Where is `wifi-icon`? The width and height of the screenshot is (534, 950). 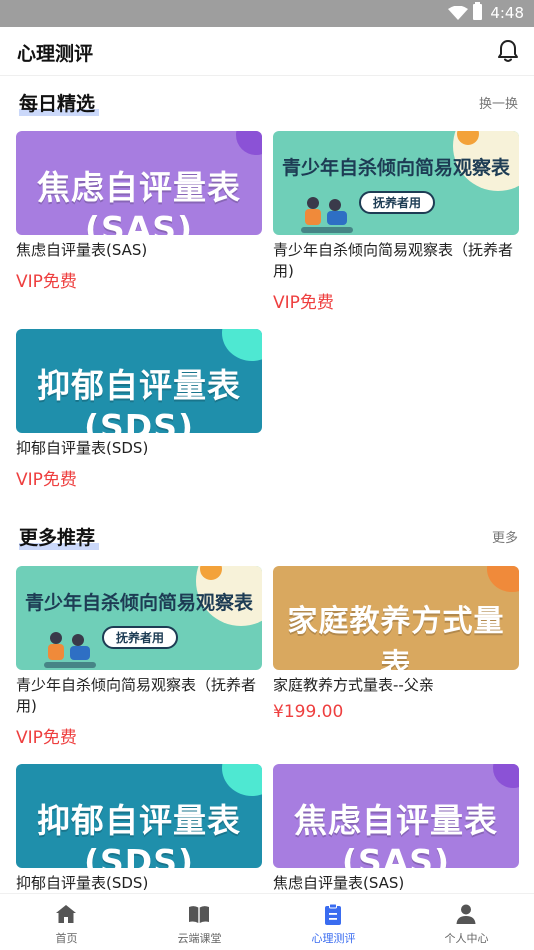 wifi-icon is located at coordinates (458, 13).